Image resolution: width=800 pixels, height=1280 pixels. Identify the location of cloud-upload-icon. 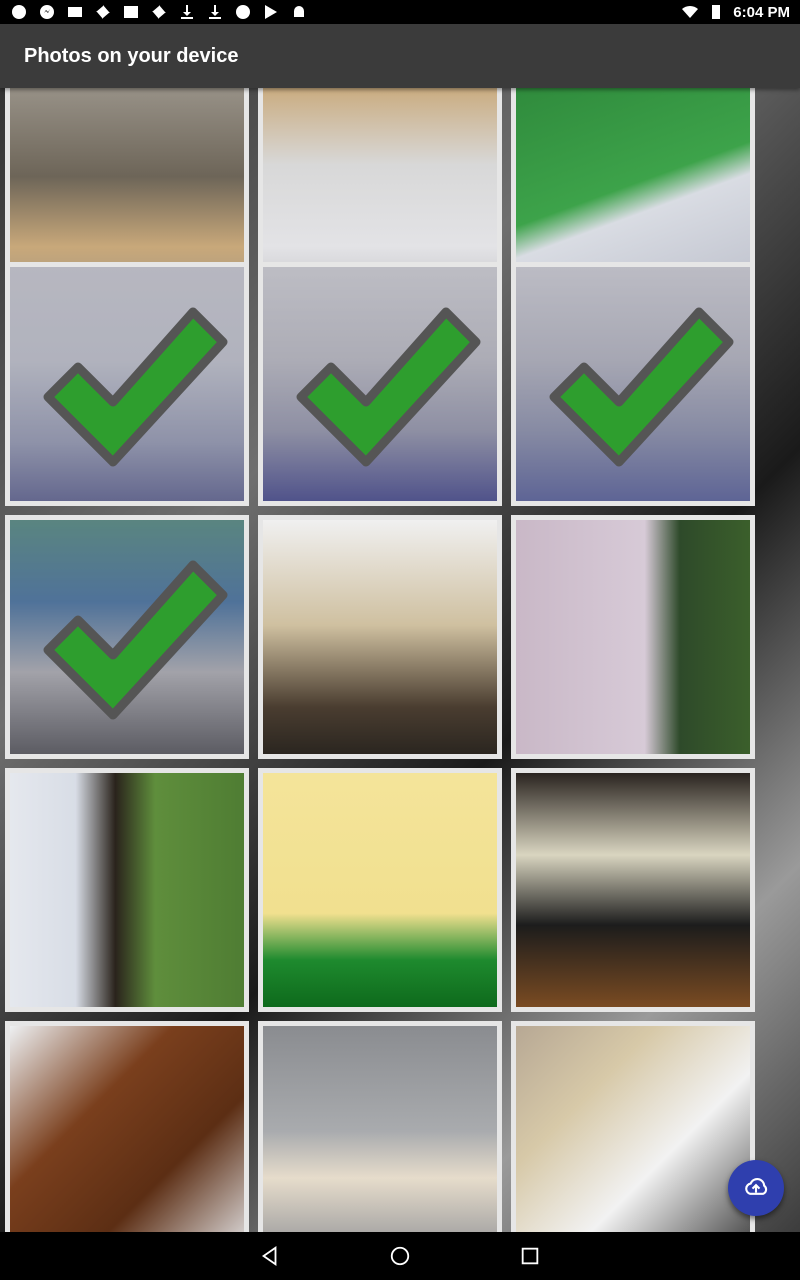
(756, 1186).